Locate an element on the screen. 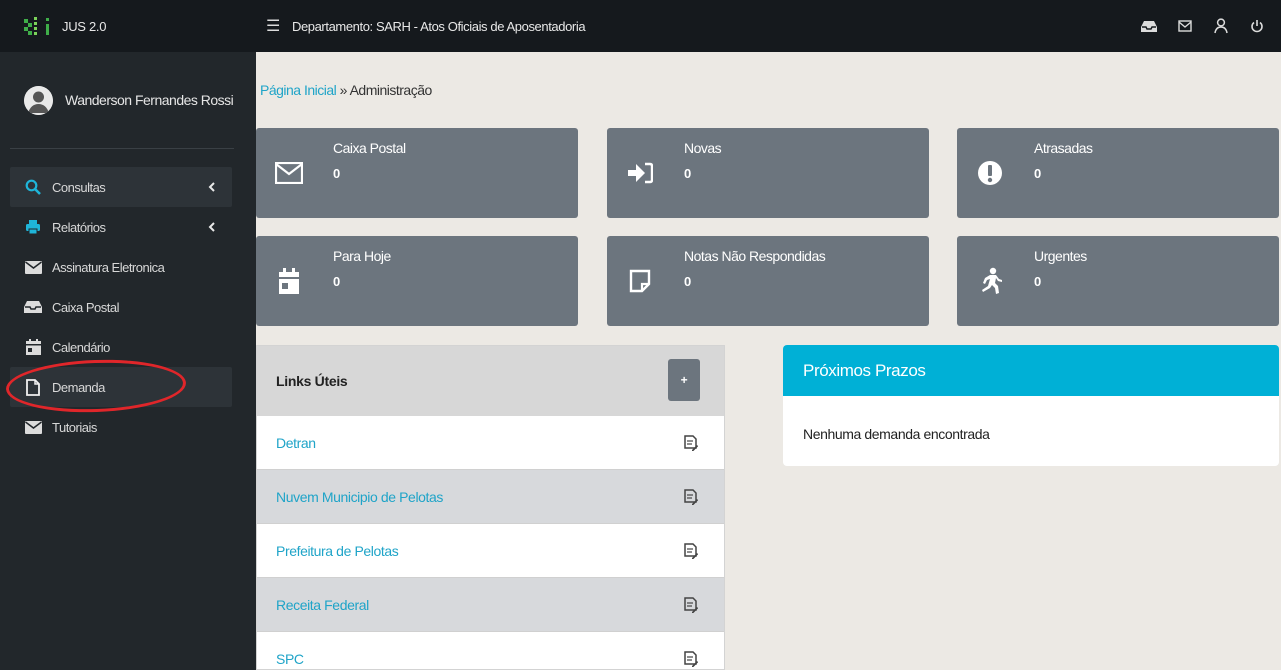 The height and width of the screenshot is (670, 1281). running-icon is located at coordinates (990, 281).